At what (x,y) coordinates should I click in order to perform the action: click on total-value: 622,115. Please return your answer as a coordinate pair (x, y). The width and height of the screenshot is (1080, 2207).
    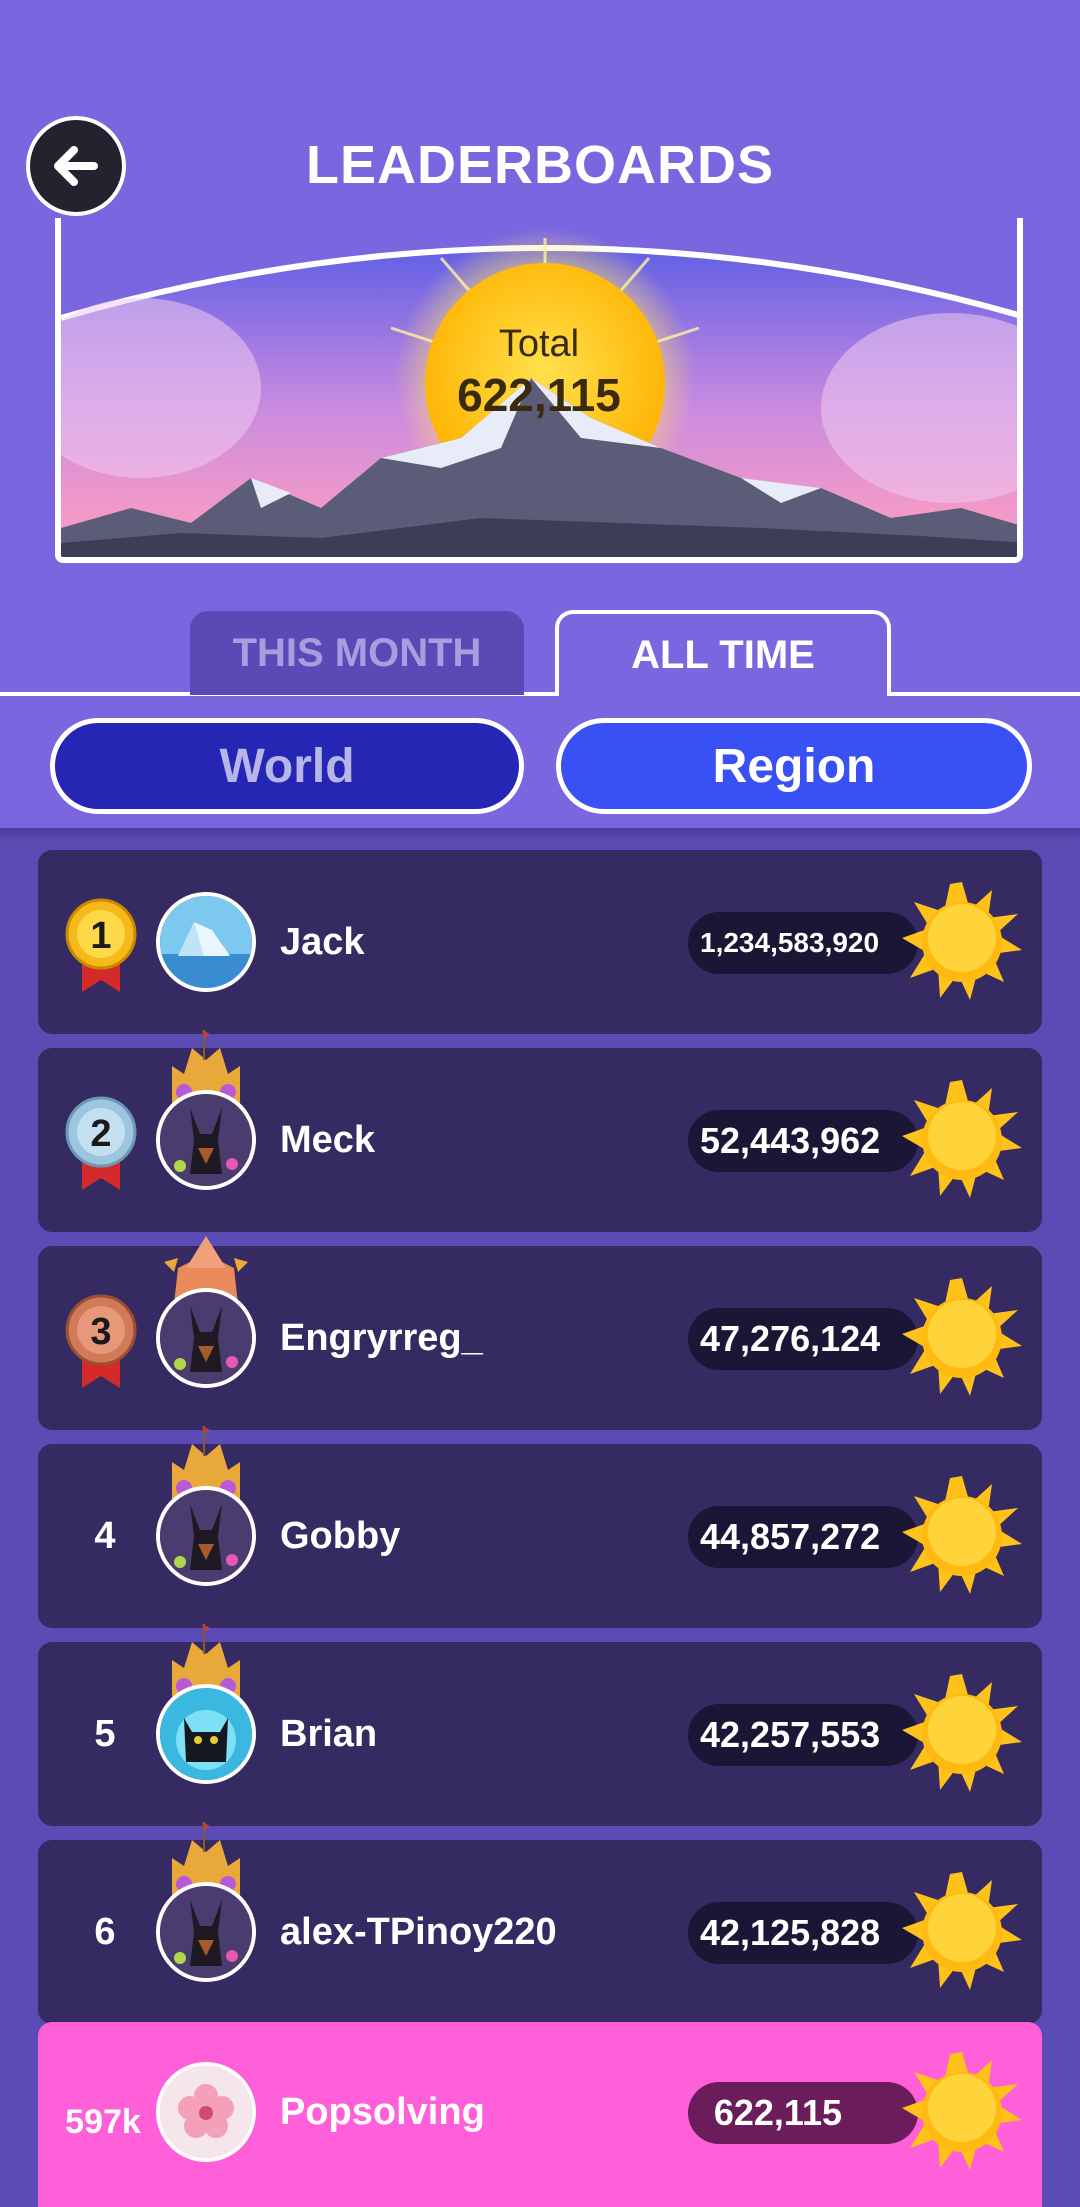
    Looking at the image, I should click on (539, 395).